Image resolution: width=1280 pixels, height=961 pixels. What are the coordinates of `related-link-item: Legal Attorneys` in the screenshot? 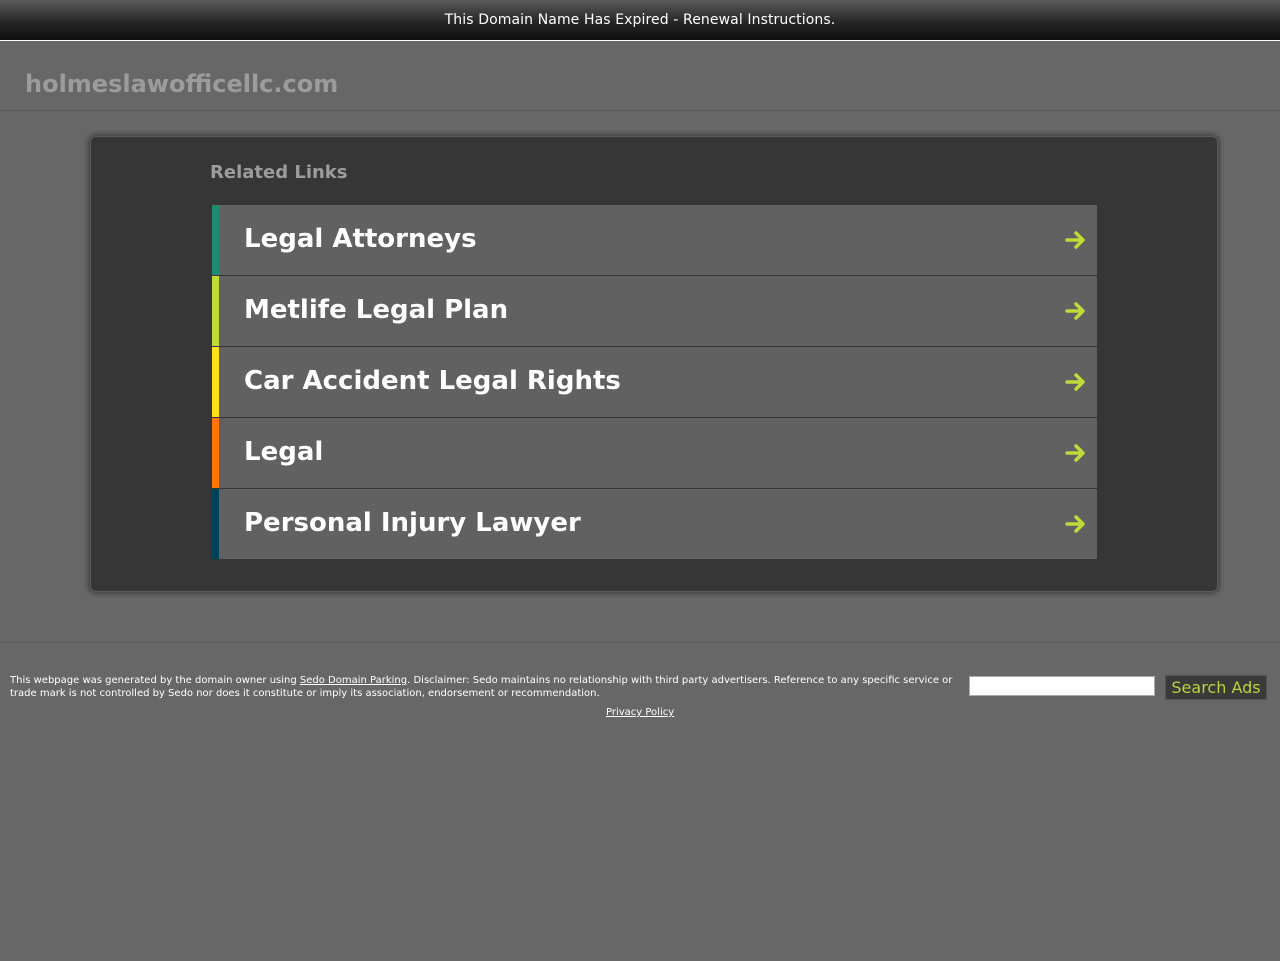 It's located at (654, 240).